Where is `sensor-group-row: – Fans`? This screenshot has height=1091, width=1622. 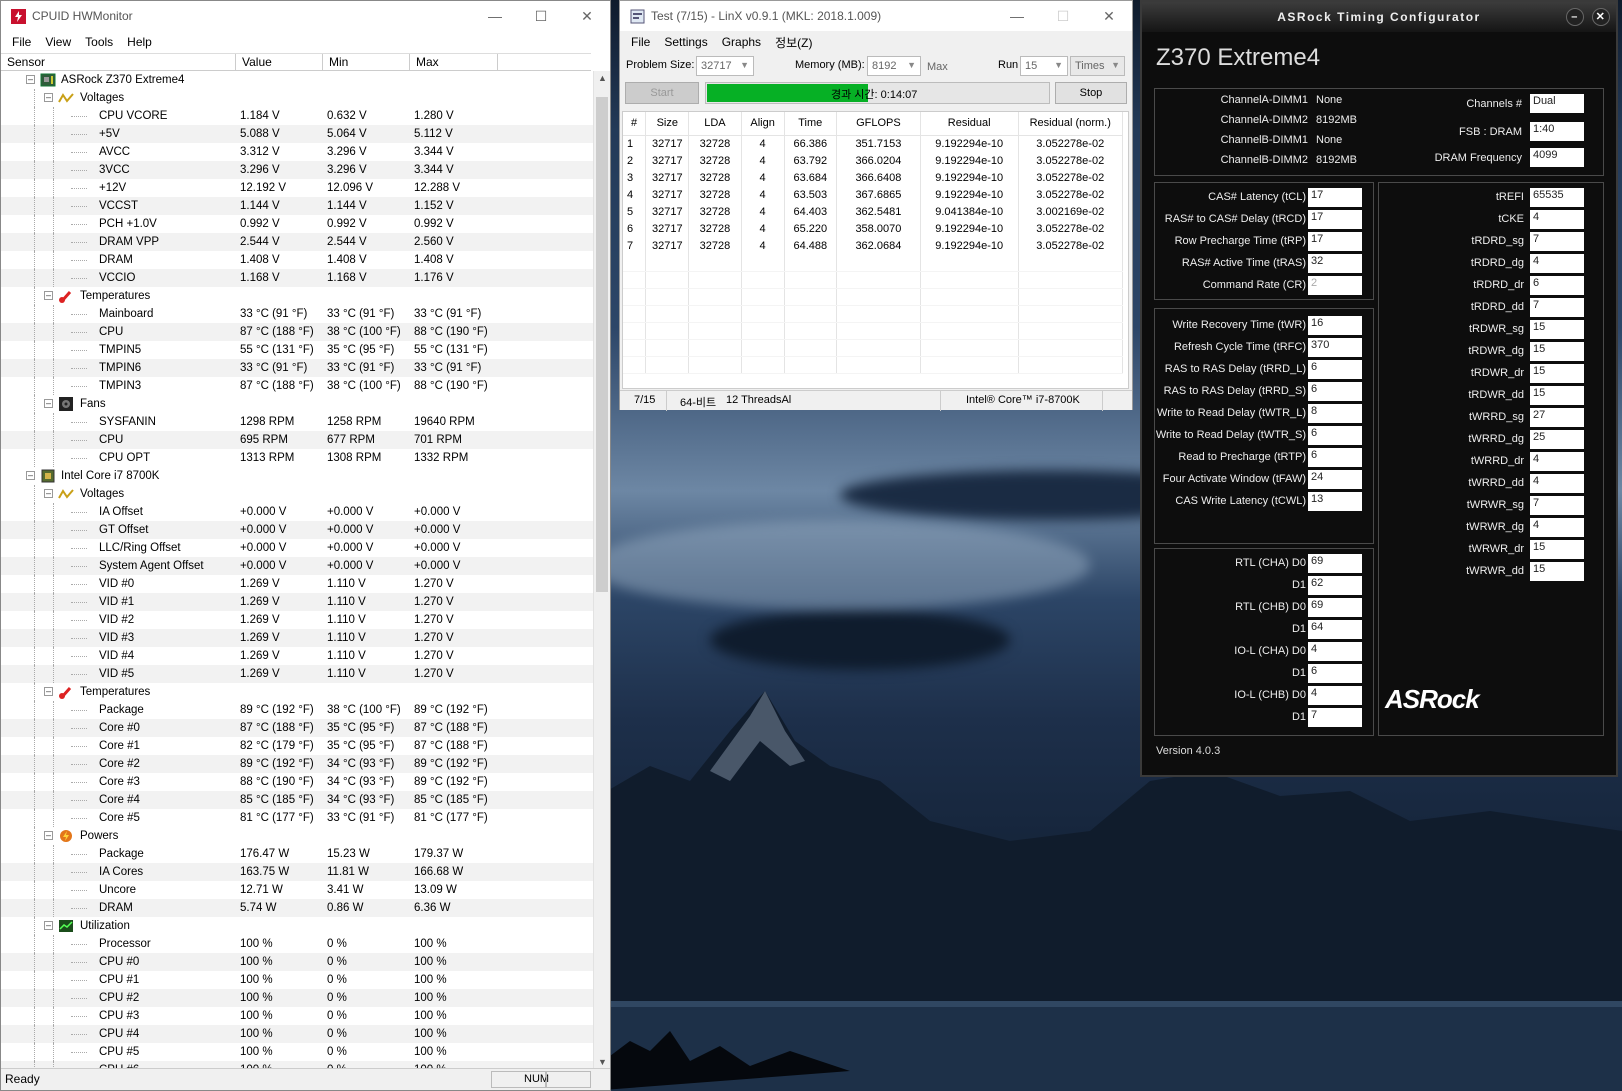
sensor-group-row: – Fans is located at coordinates (297, 404).